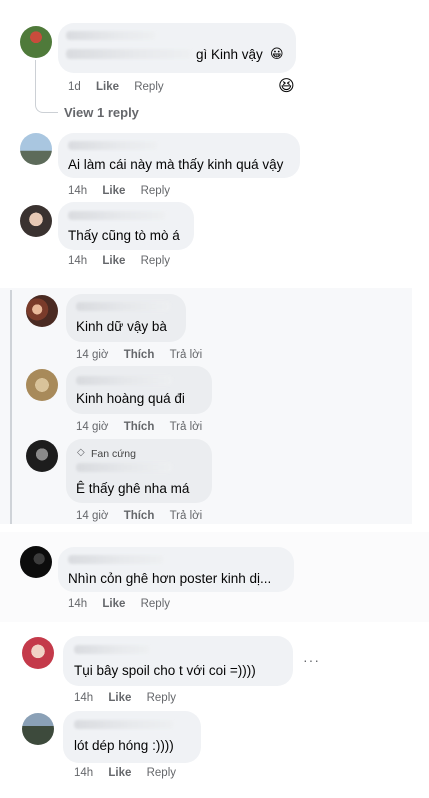 Image resolution: width=429 pixels, height=798 pixels. Describe the element at coordinates (286, 86) in the screenshot. I see `laughing-reaction-icon: 😆` at that location.